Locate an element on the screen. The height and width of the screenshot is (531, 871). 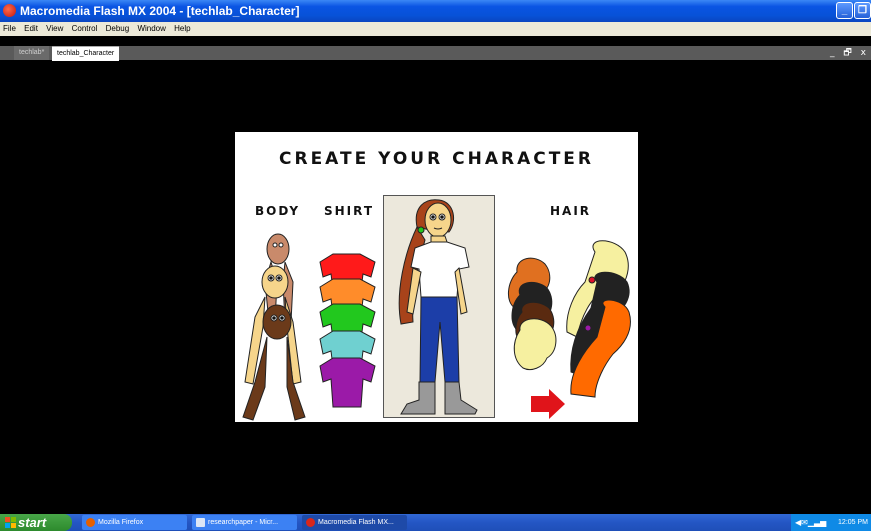
menu-control: Control is located at coordinates (85, 29).